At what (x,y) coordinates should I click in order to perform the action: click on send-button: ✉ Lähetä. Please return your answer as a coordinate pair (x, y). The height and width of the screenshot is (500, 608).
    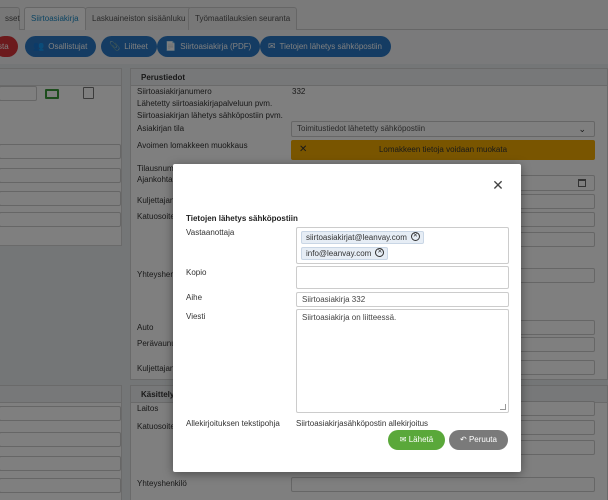
    Looking at the image, I should click on (416, 440).